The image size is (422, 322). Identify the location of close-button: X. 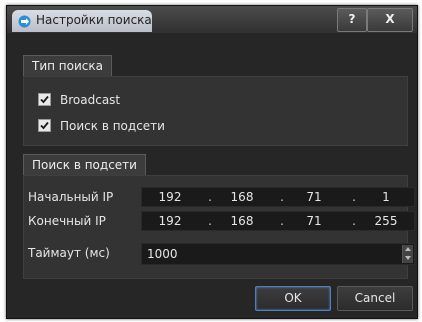
(390, 20).